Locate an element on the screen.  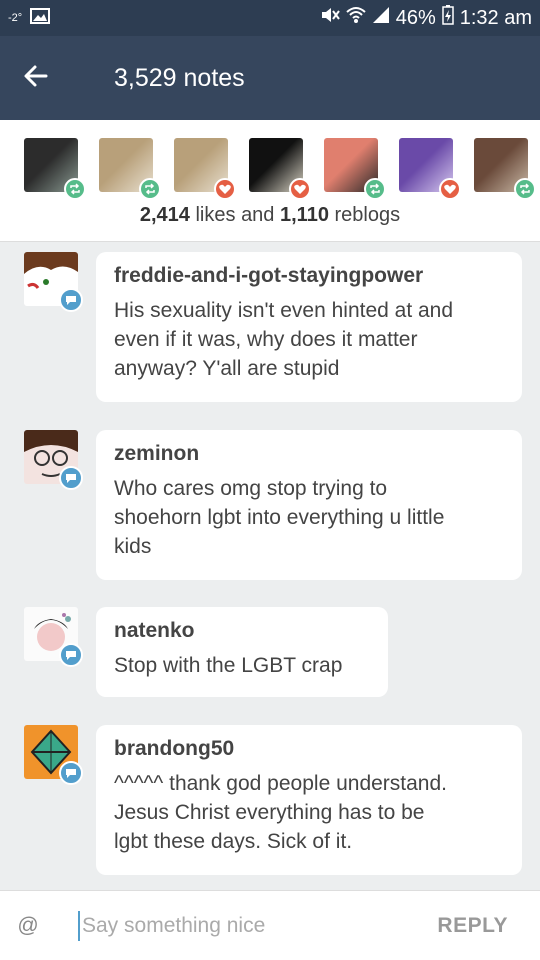
note-avatars-list is located at coordinates (280, 169).